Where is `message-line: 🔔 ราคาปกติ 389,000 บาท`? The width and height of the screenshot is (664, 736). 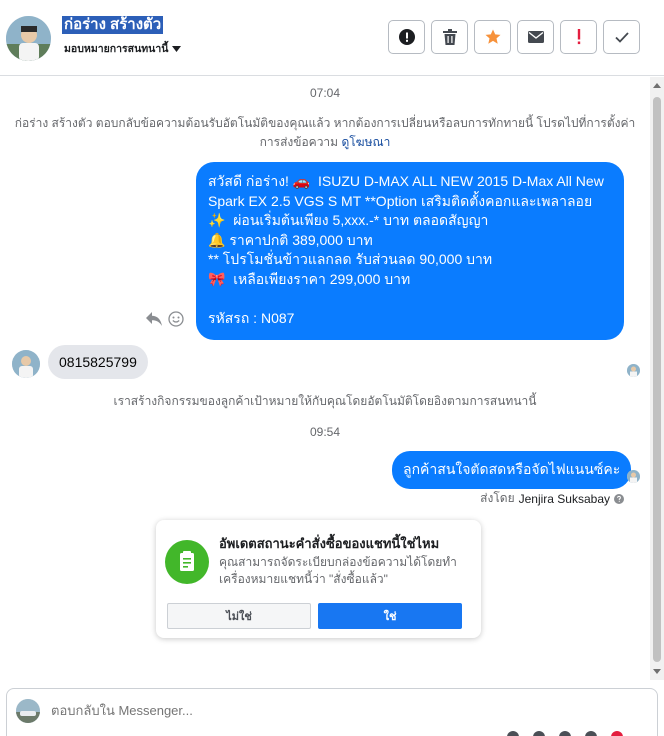 message-line: 🔔 ราคาปกติ 389,000 บาท is located at coordinates (290, 239).